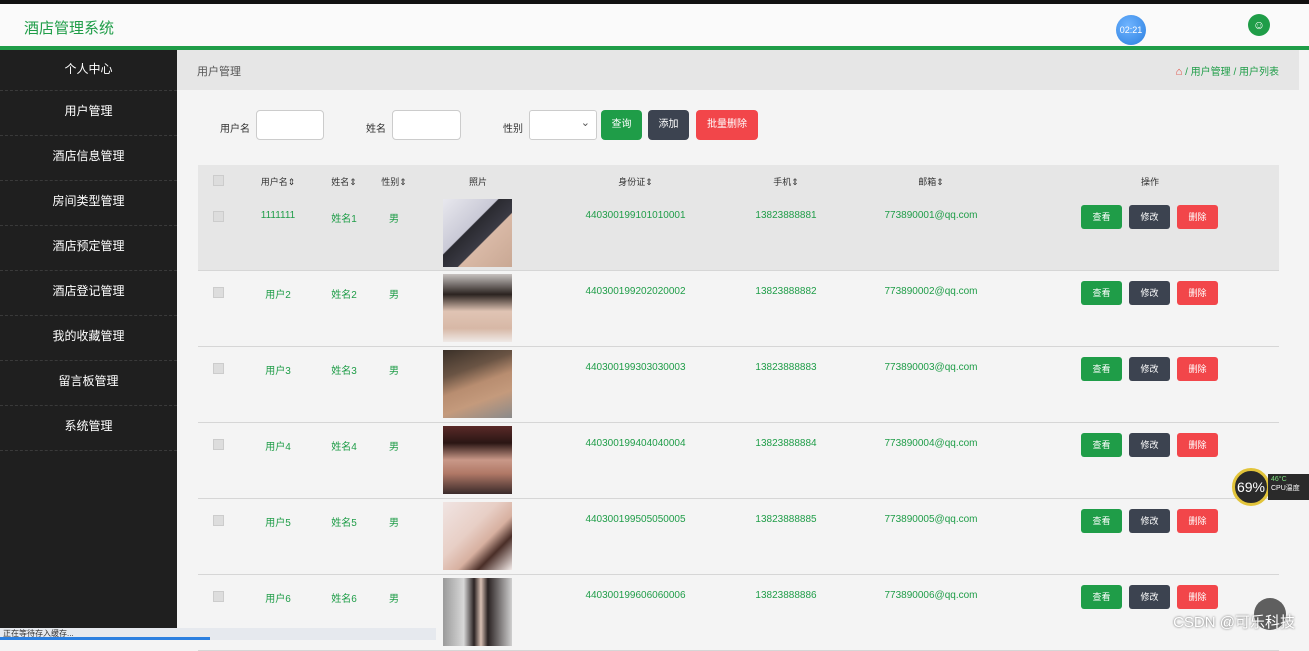 This screenshot has height=651, width=1309. What do you see at coordinates (88, 113) in the screenshot?
I see `sidebar-item-user-management: 用户管理` at bounding box center [88, 113].